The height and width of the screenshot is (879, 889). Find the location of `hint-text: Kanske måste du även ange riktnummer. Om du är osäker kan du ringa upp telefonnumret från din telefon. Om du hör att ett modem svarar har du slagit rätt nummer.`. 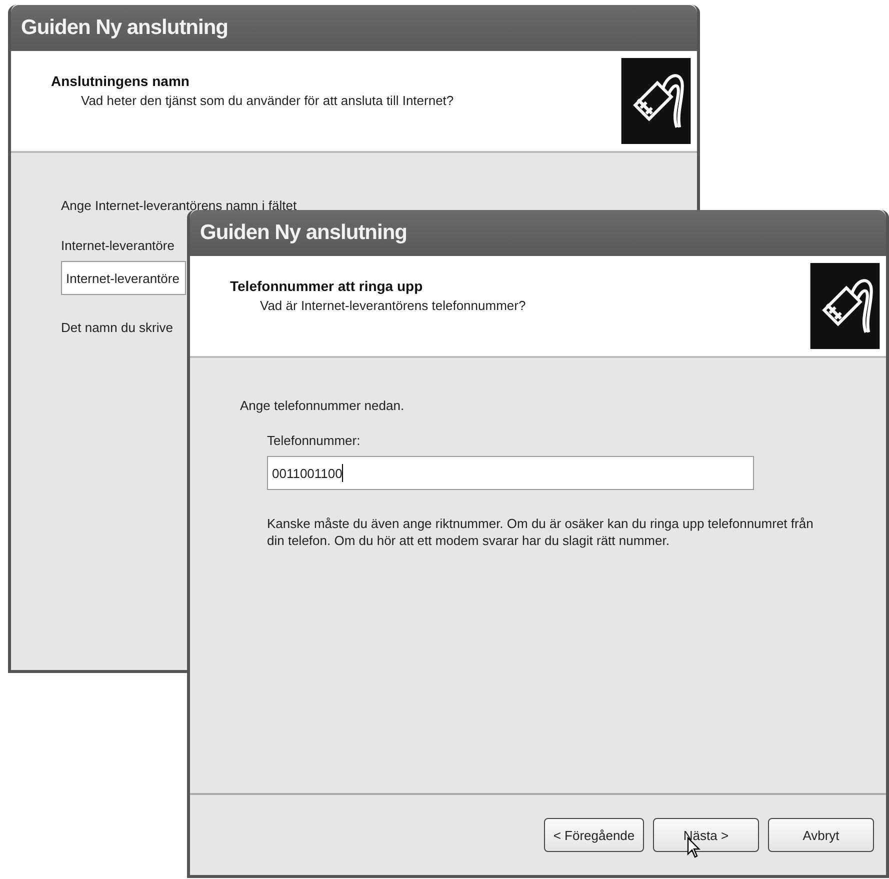

hint-text: Kanske måste du även ange riktnummer. Om du är osäker kan du ringa upp telefonnumret från din telefon. Om du hör att ett modem svarar har du slagit rätt nummer. is located at coordinates (540, 533).